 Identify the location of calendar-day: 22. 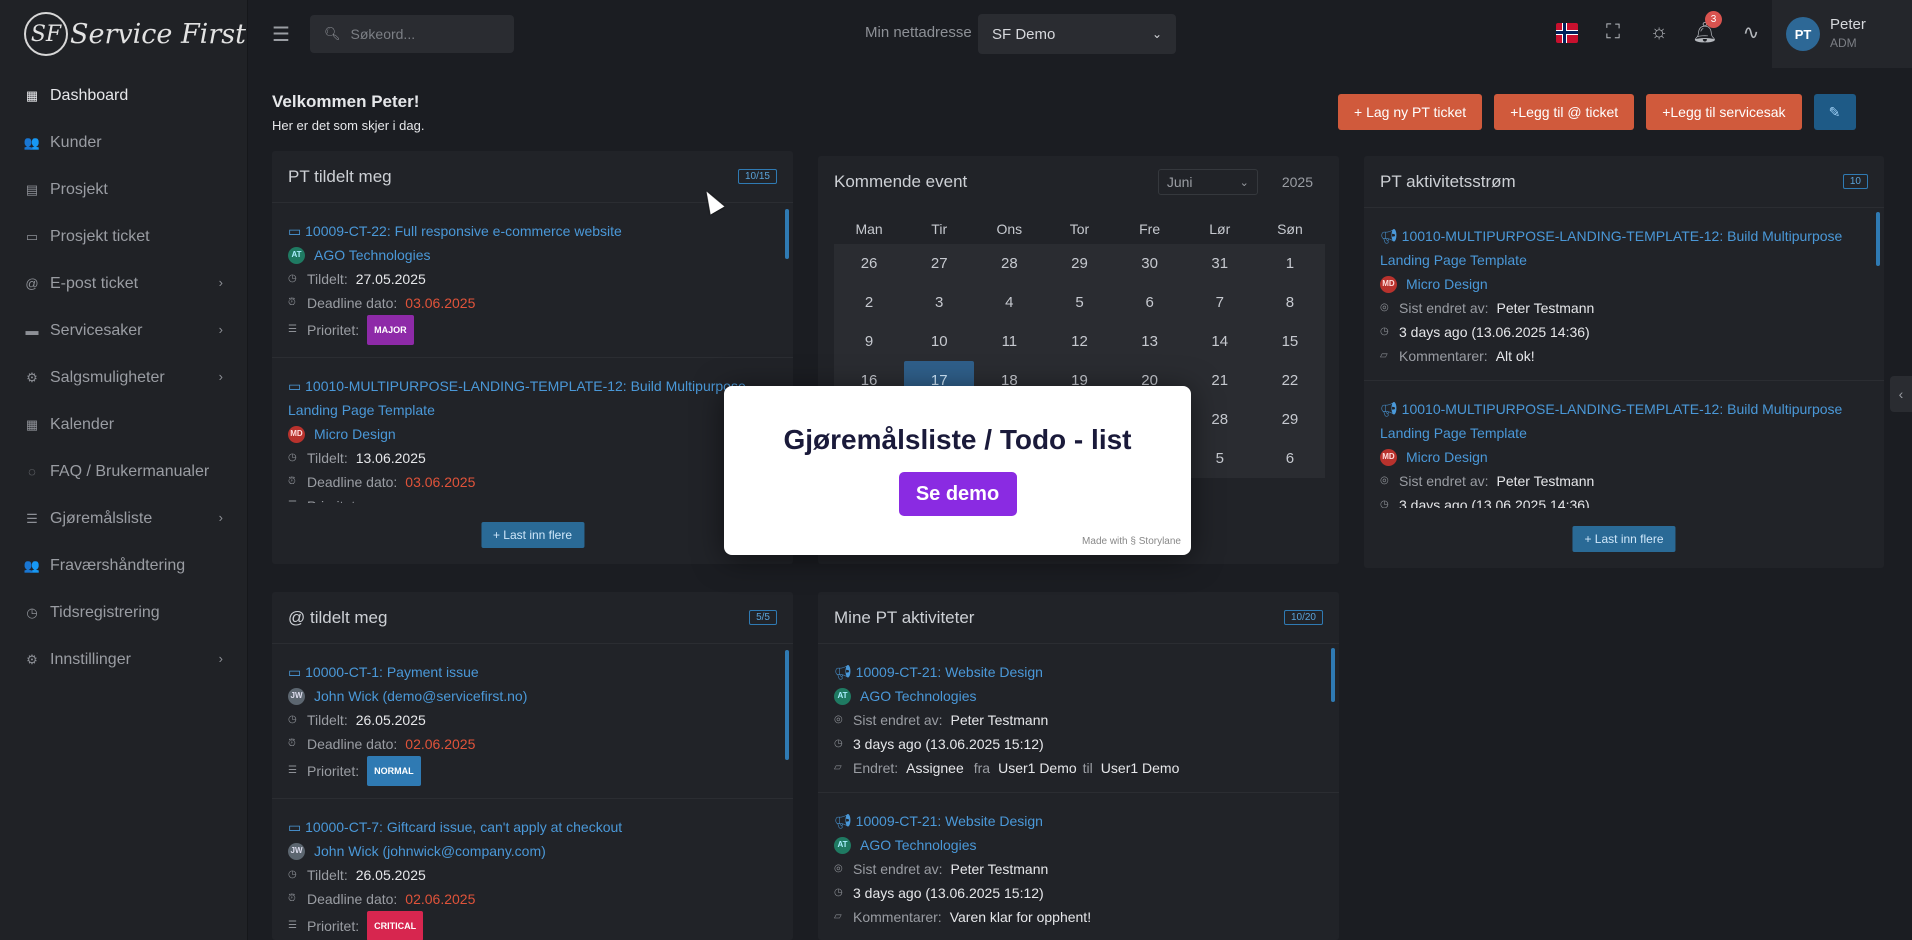
(1290, 380).